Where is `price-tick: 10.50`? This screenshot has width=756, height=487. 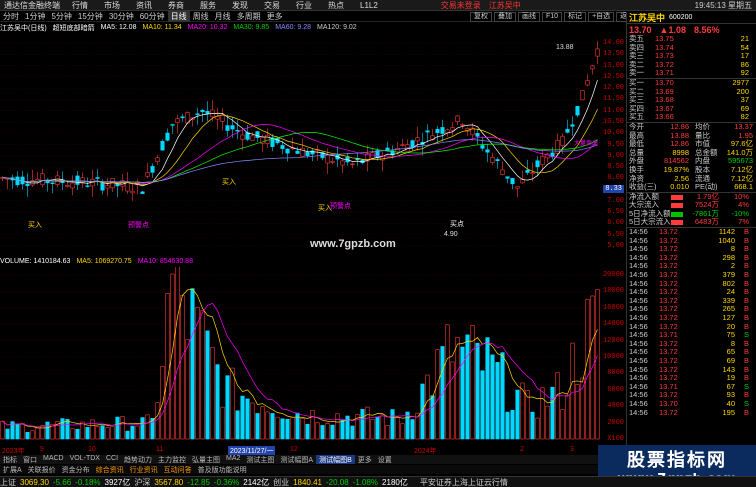
price-tick: 10.50 is located at coordinates (613, 121).